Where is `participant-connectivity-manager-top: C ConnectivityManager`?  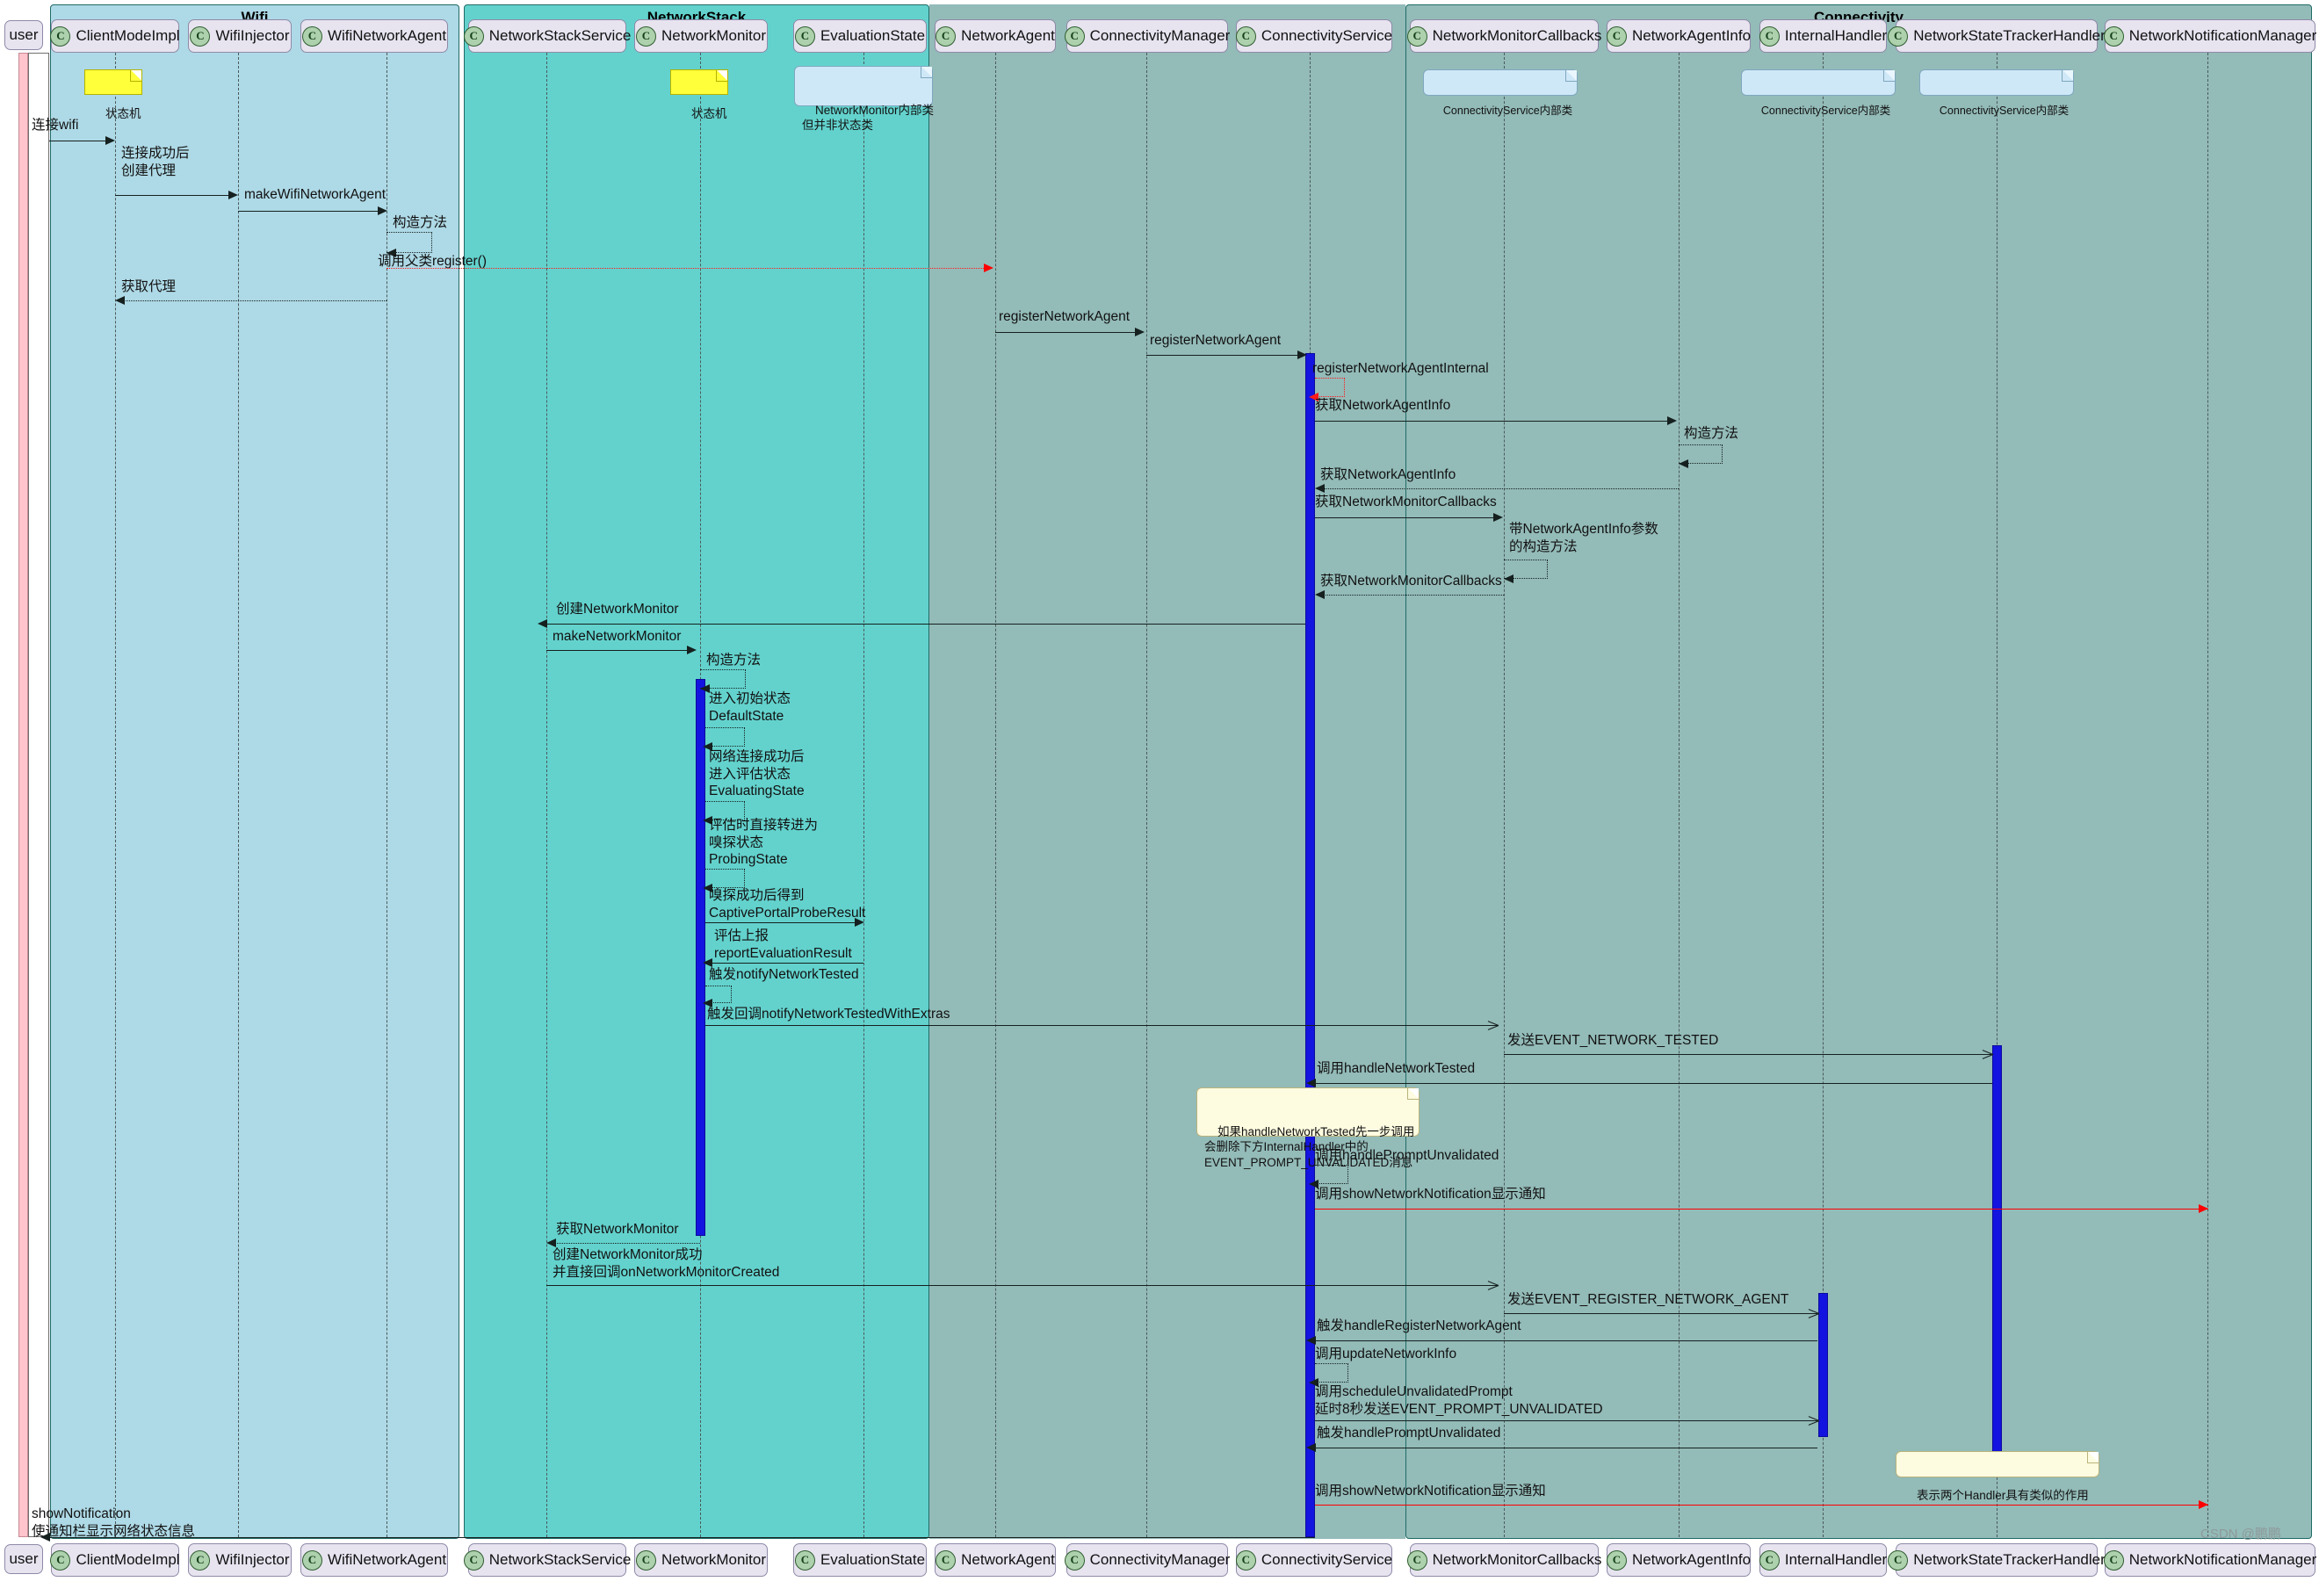
participant-connectivity-manager-top: C ConnectivityManager is located at coordinates (1147, 36).